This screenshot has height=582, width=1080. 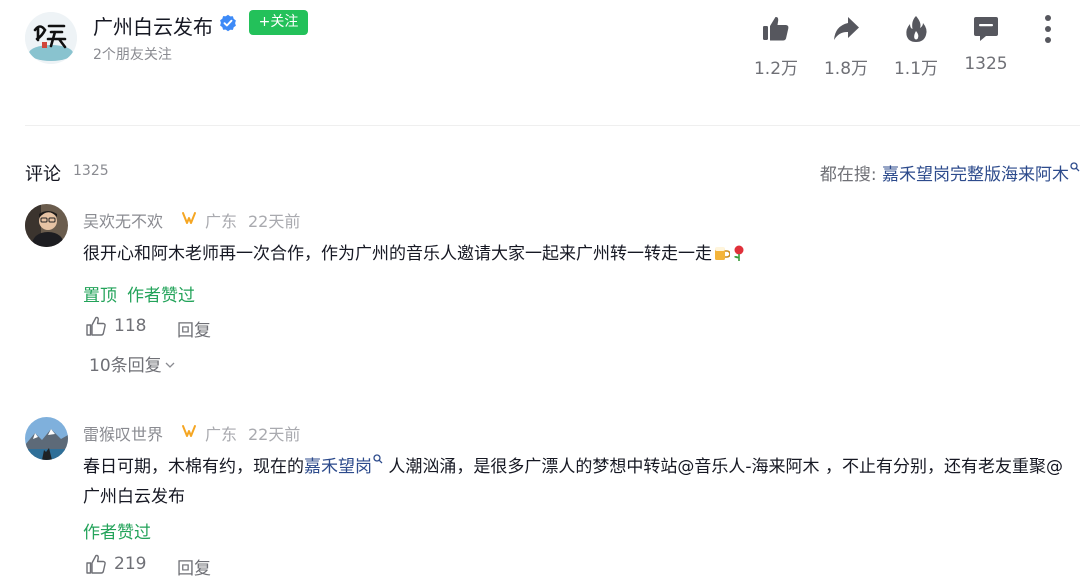 I want to click on comment-search-link: 嘉禾望岗, so click(x=338, y=467).